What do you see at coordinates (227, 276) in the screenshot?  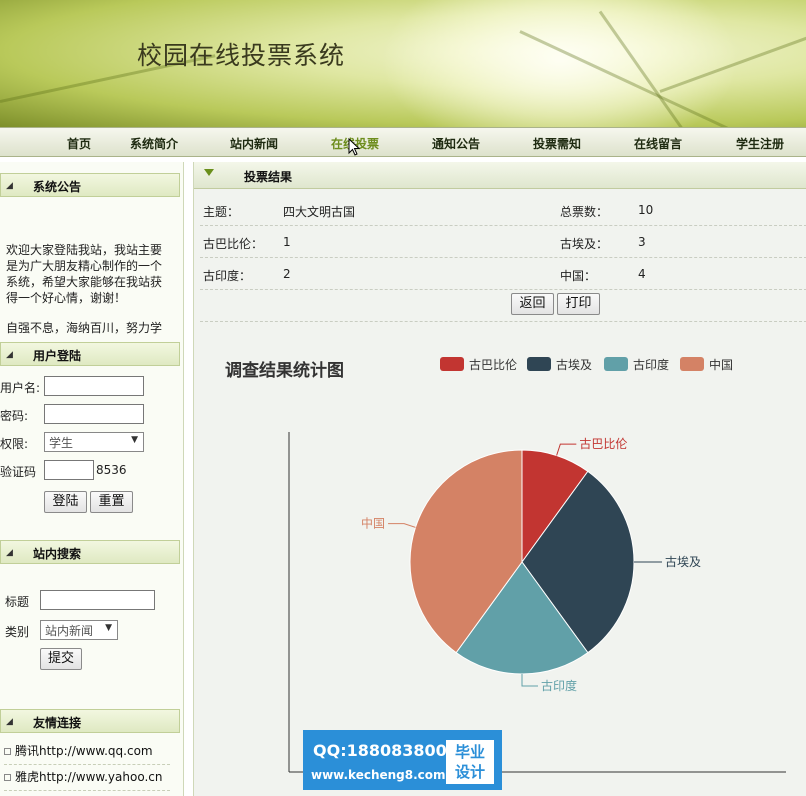 I see `option-label: 古印度：` at bounding box center [227, 276].